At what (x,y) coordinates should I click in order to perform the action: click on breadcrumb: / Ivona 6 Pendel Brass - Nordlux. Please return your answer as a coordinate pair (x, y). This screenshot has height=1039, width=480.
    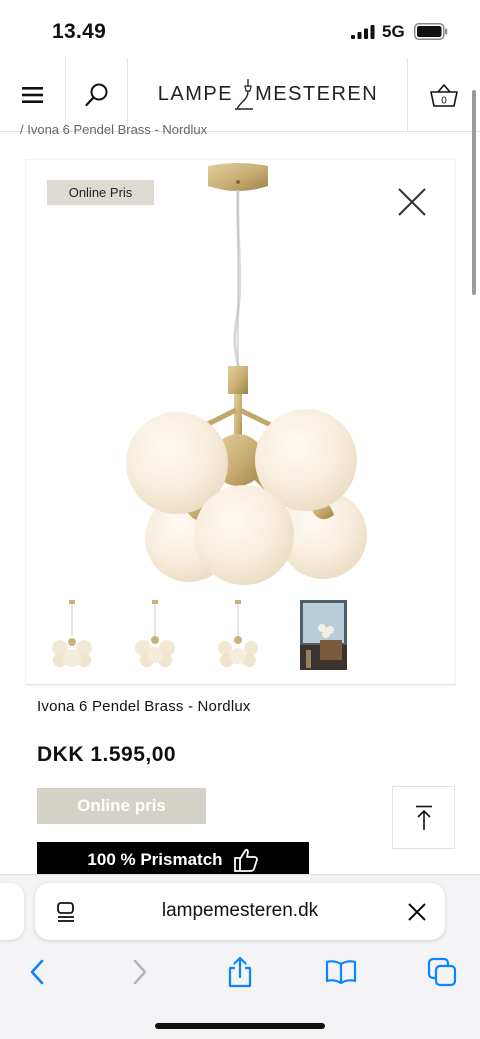
    Looking at the image, I should click on (113, 129).